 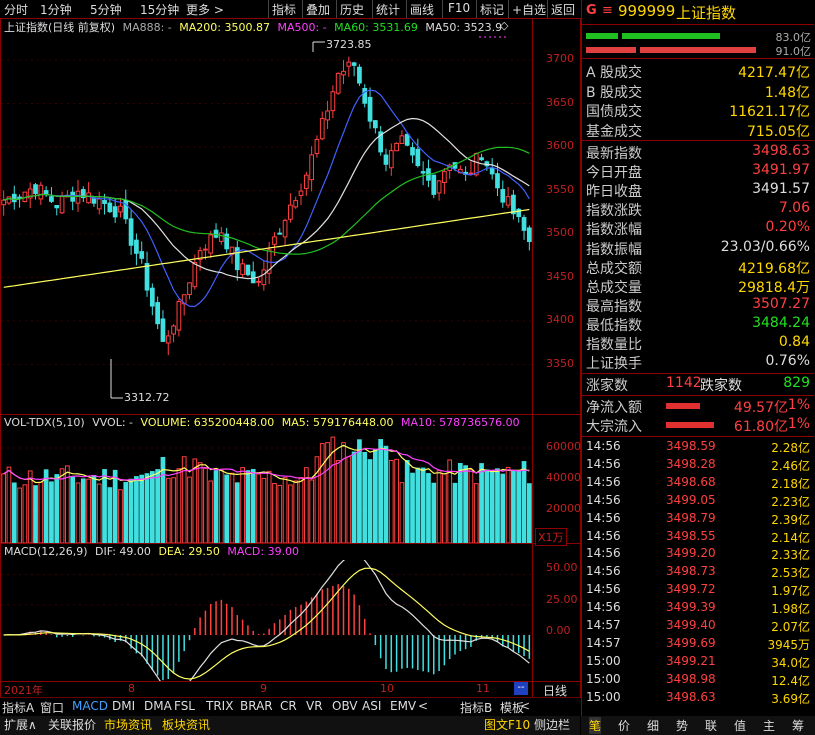 I want to click on tick-row: 14:56 3498.73 2.53亿, so click(x=698, y=573).